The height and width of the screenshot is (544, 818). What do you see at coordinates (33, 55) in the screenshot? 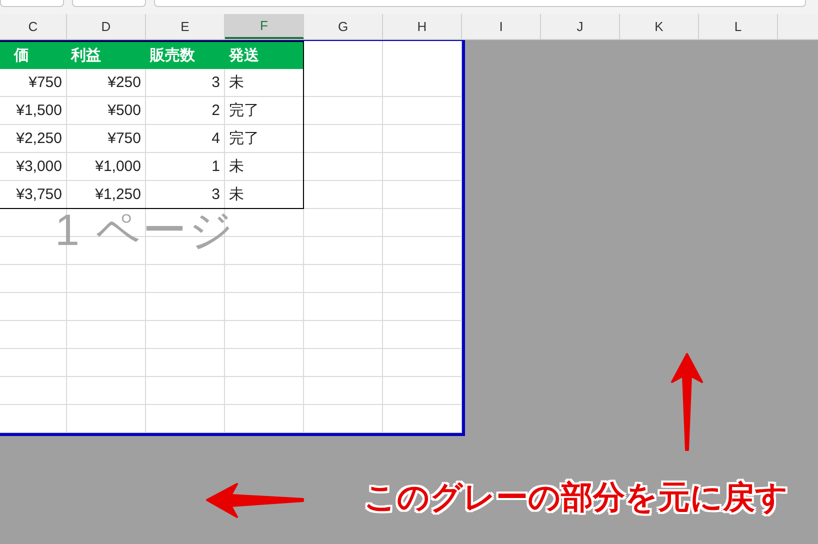
I see `header-cell: 価` at bounding box center [33, 55].